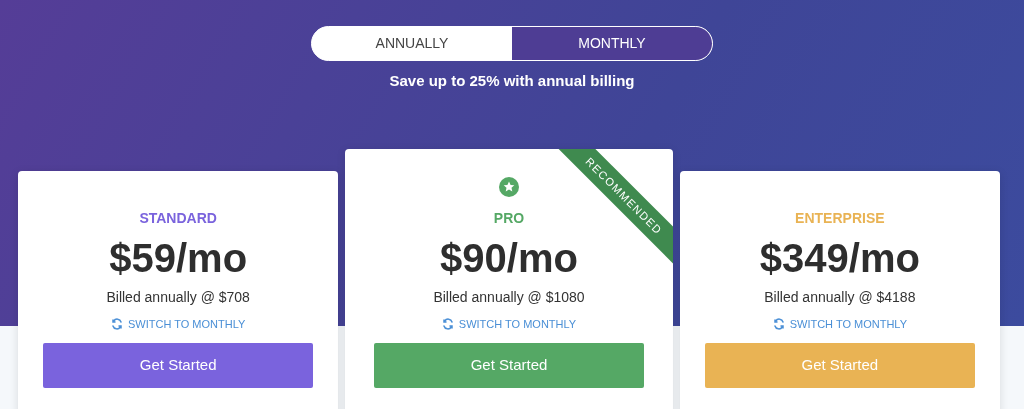  What do you see at coordinates (509, 257) in the screenshot?
I see `plan-price: $90/mo` at bounding box center [509, 257].